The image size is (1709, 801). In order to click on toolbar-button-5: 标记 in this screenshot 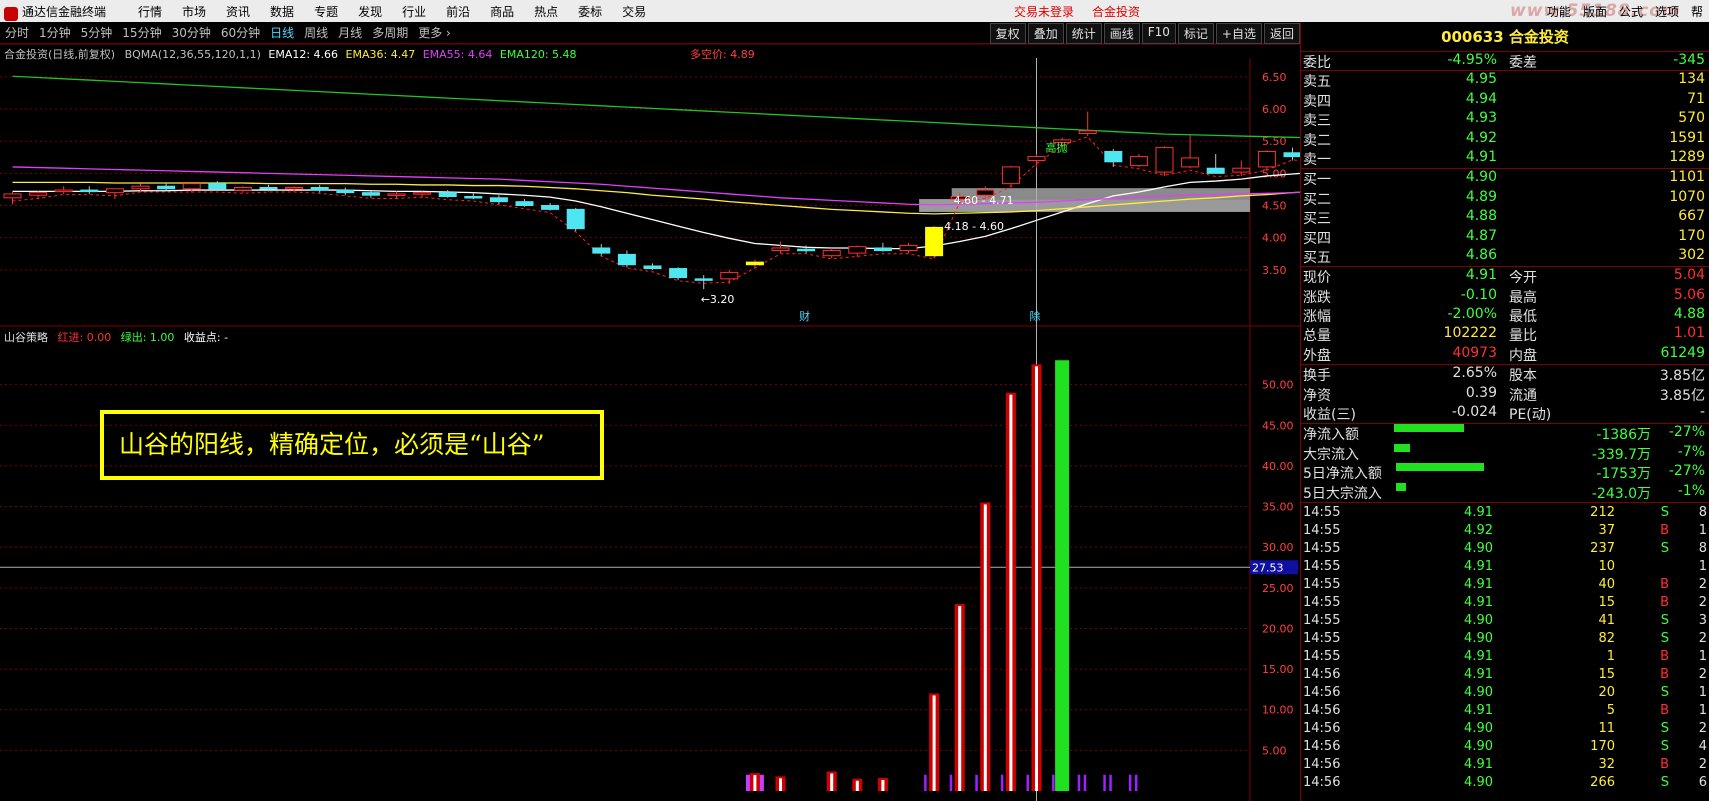, I will do `click(1195, 33)`.